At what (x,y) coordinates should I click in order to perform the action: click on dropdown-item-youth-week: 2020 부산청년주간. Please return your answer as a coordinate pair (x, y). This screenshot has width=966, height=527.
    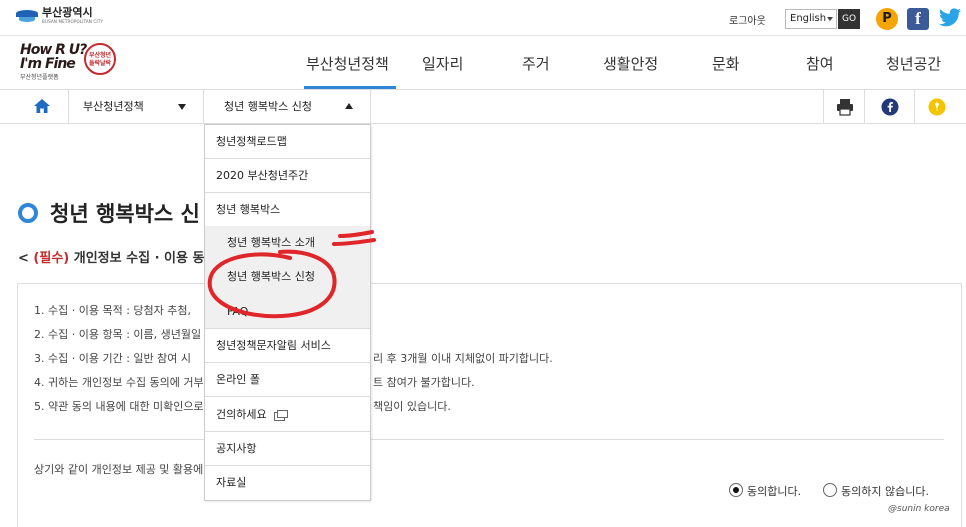
    Looking at the image, I should click on (287, 176).